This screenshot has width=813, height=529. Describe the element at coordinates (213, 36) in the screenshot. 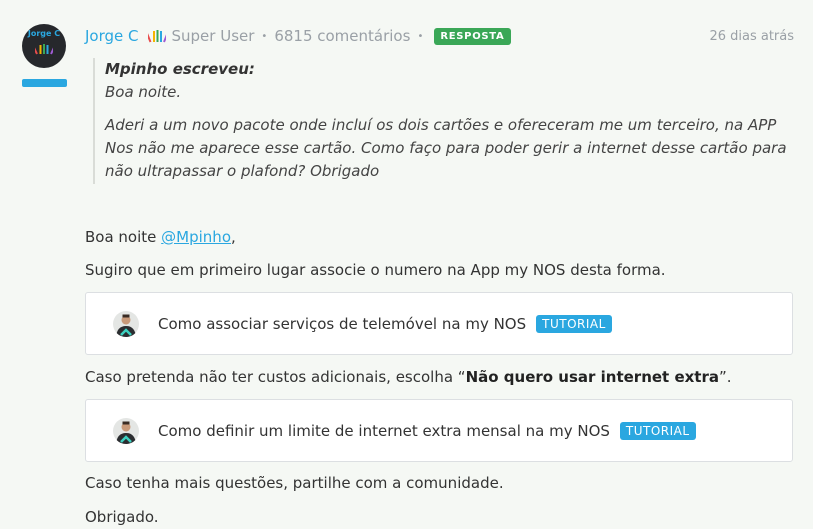

I see `author-role: Super User` at that location.